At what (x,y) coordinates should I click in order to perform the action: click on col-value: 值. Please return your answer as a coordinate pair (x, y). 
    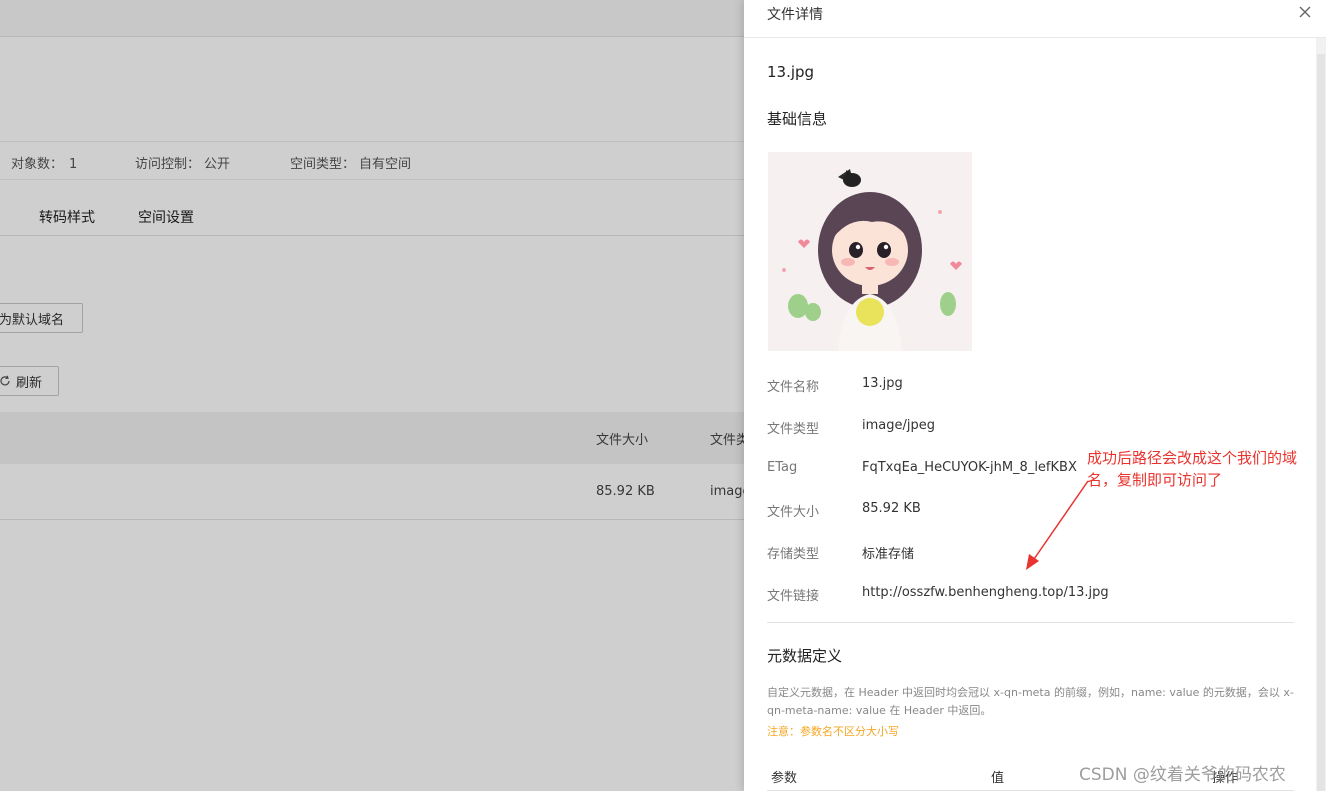
    Looking at the image, I should click on (998, 778).